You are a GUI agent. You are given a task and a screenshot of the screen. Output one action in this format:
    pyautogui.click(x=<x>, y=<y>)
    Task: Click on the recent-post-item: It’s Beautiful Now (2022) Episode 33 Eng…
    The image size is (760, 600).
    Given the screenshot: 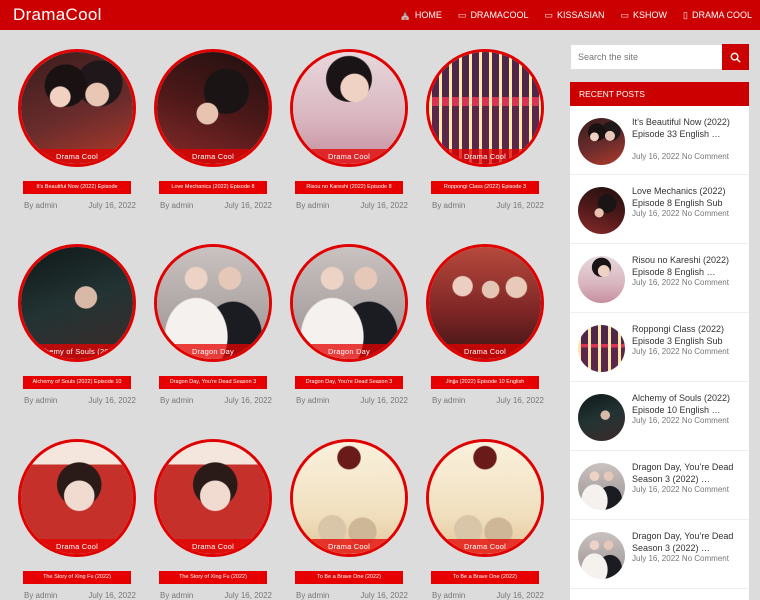 What is the action you would take?
    pyautogui.click(x=659, y=140)
    